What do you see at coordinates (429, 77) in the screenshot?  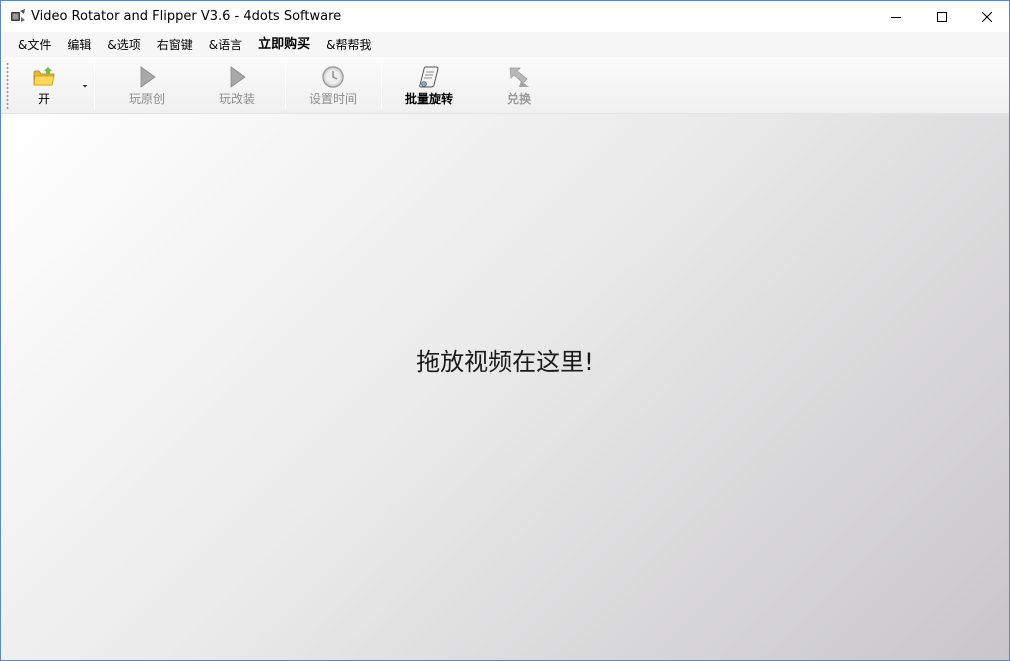 I see `scroll-icon` at bounding box center [429, 77].